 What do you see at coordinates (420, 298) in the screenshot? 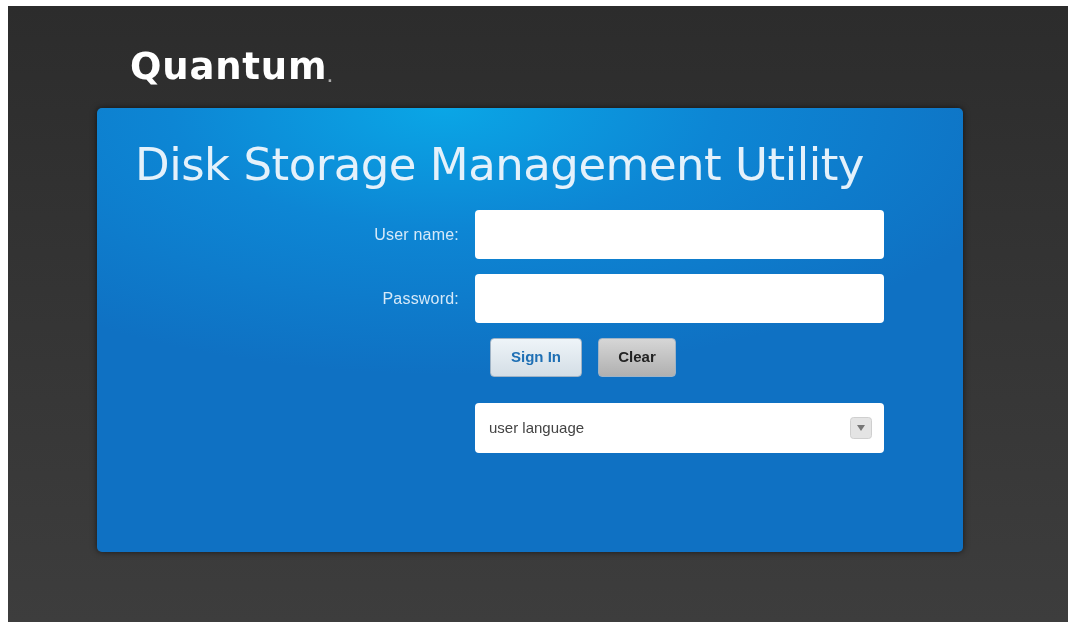
I see `field-label: Password:` at bounding box center [420, 298].